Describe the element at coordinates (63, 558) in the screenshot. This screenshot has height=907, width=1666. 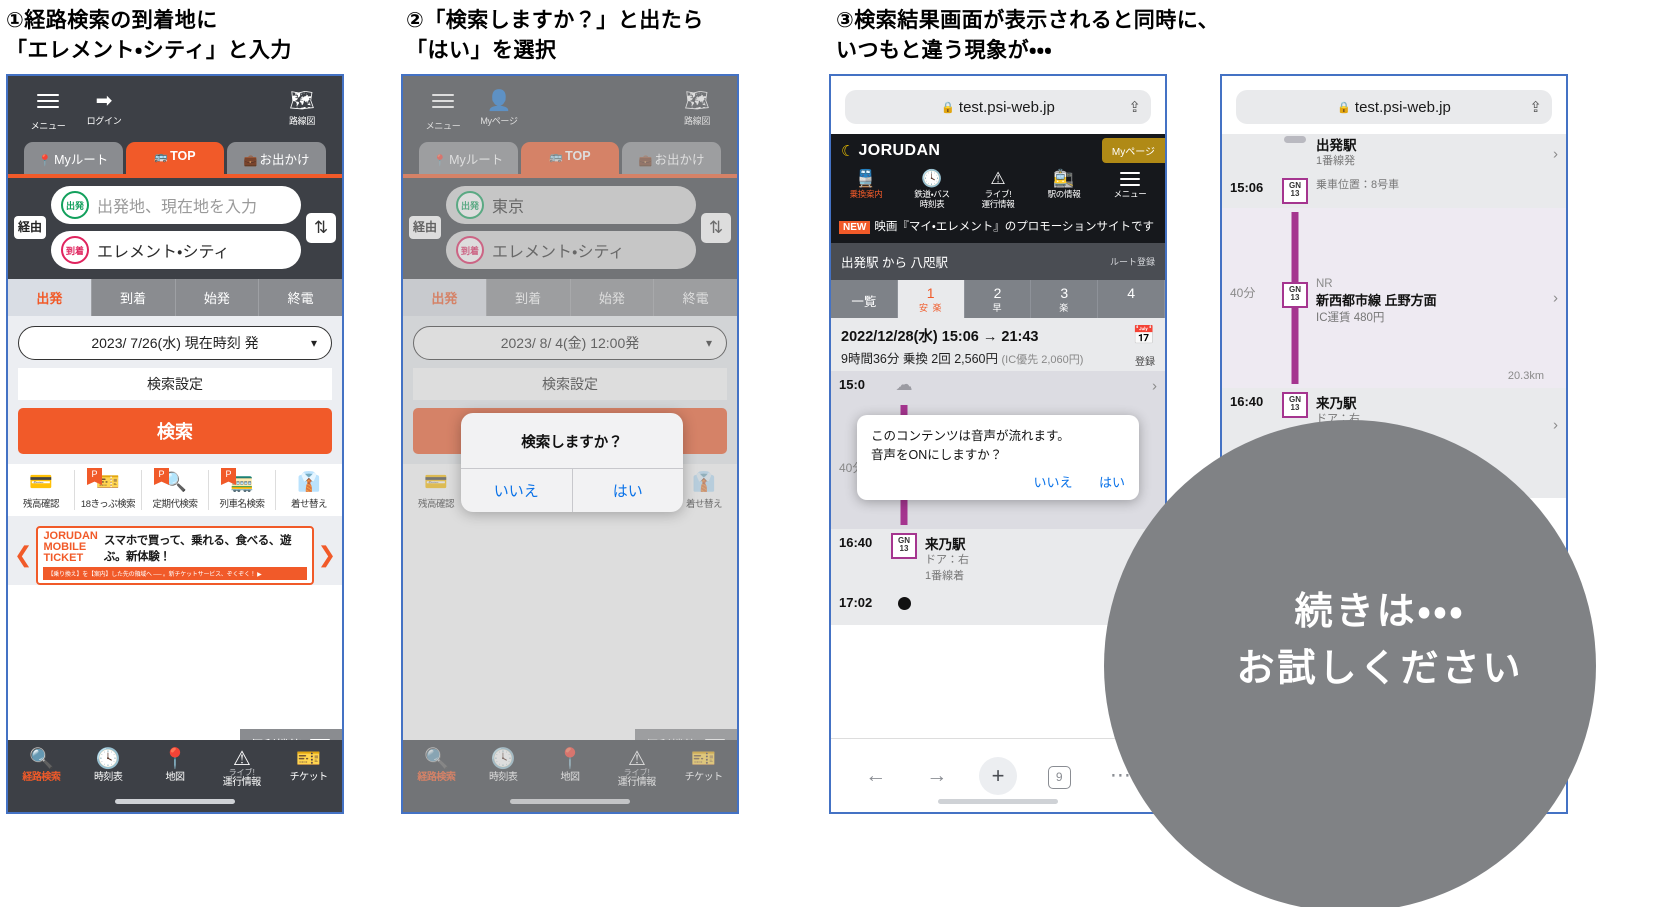
I see `promo-brand-3: TICKET` at that location.